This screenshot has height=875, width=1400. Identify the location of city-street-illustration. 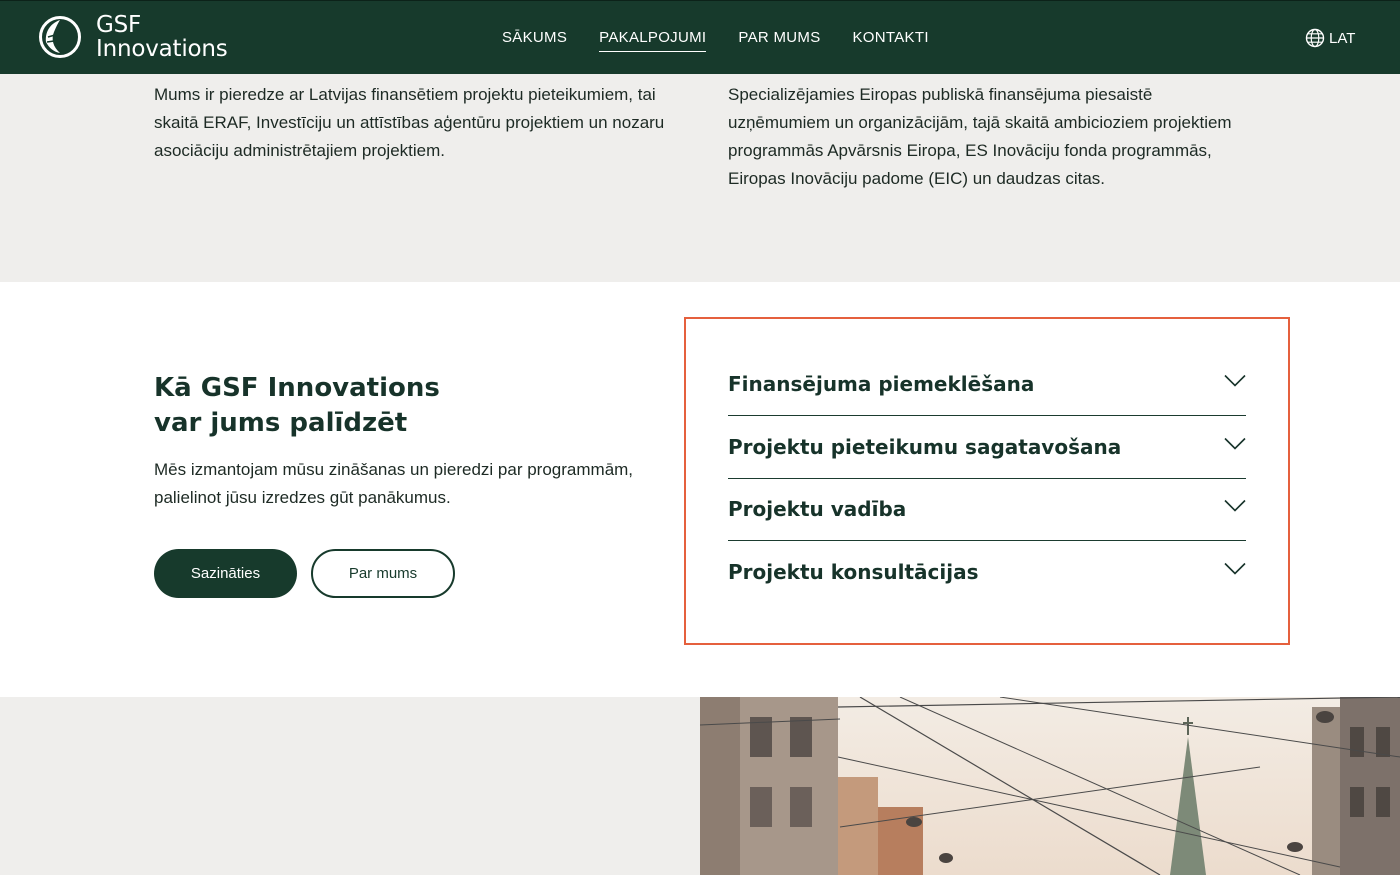
(1050, 786).